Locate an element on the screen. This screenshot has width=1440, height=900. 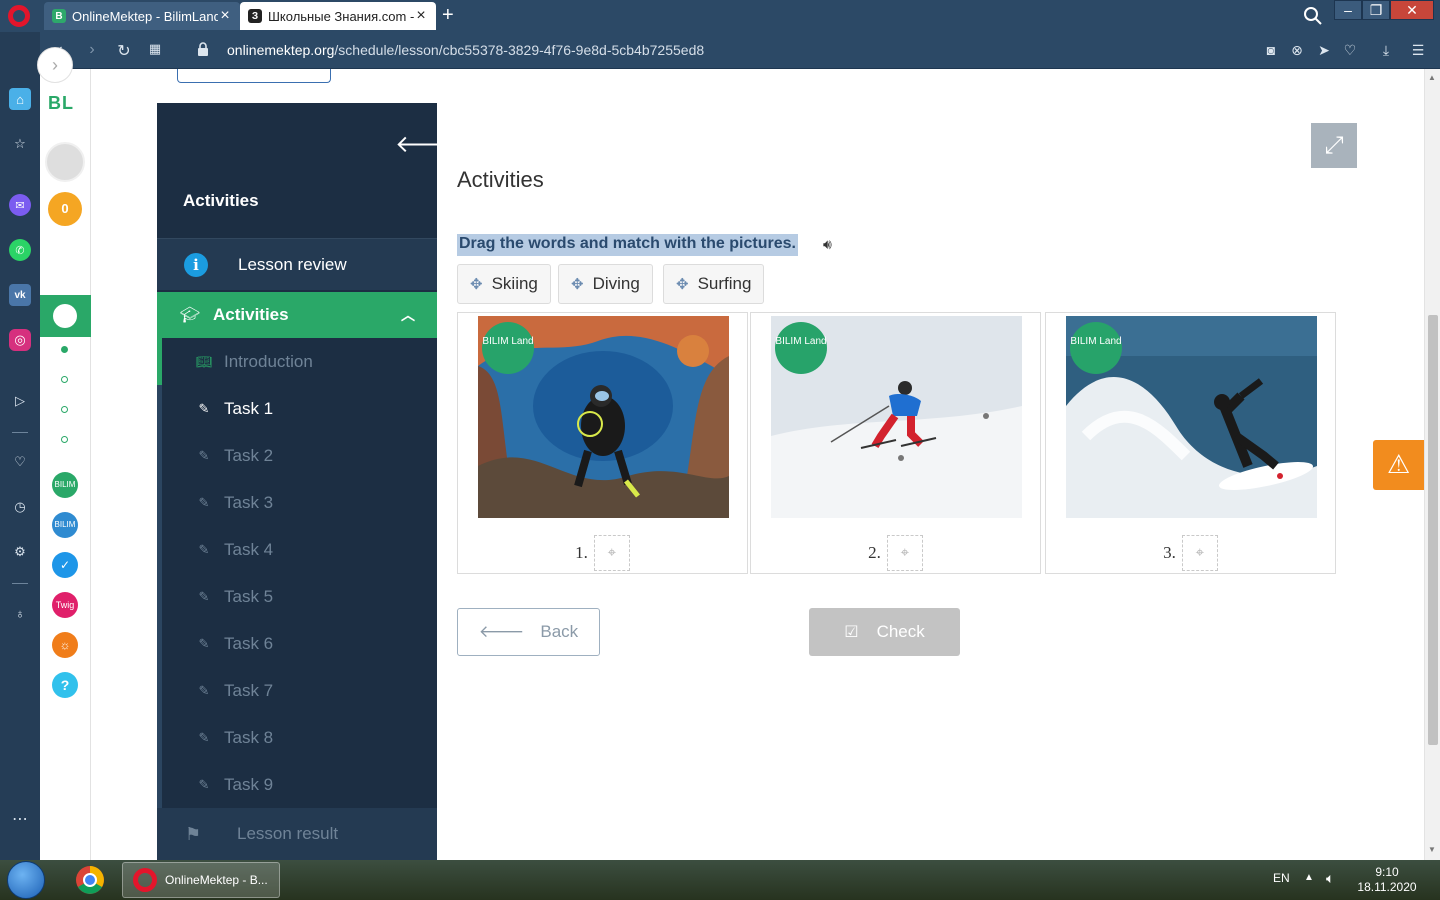
maximize-window-button: ❐ is located at coordinates (1376, 10).